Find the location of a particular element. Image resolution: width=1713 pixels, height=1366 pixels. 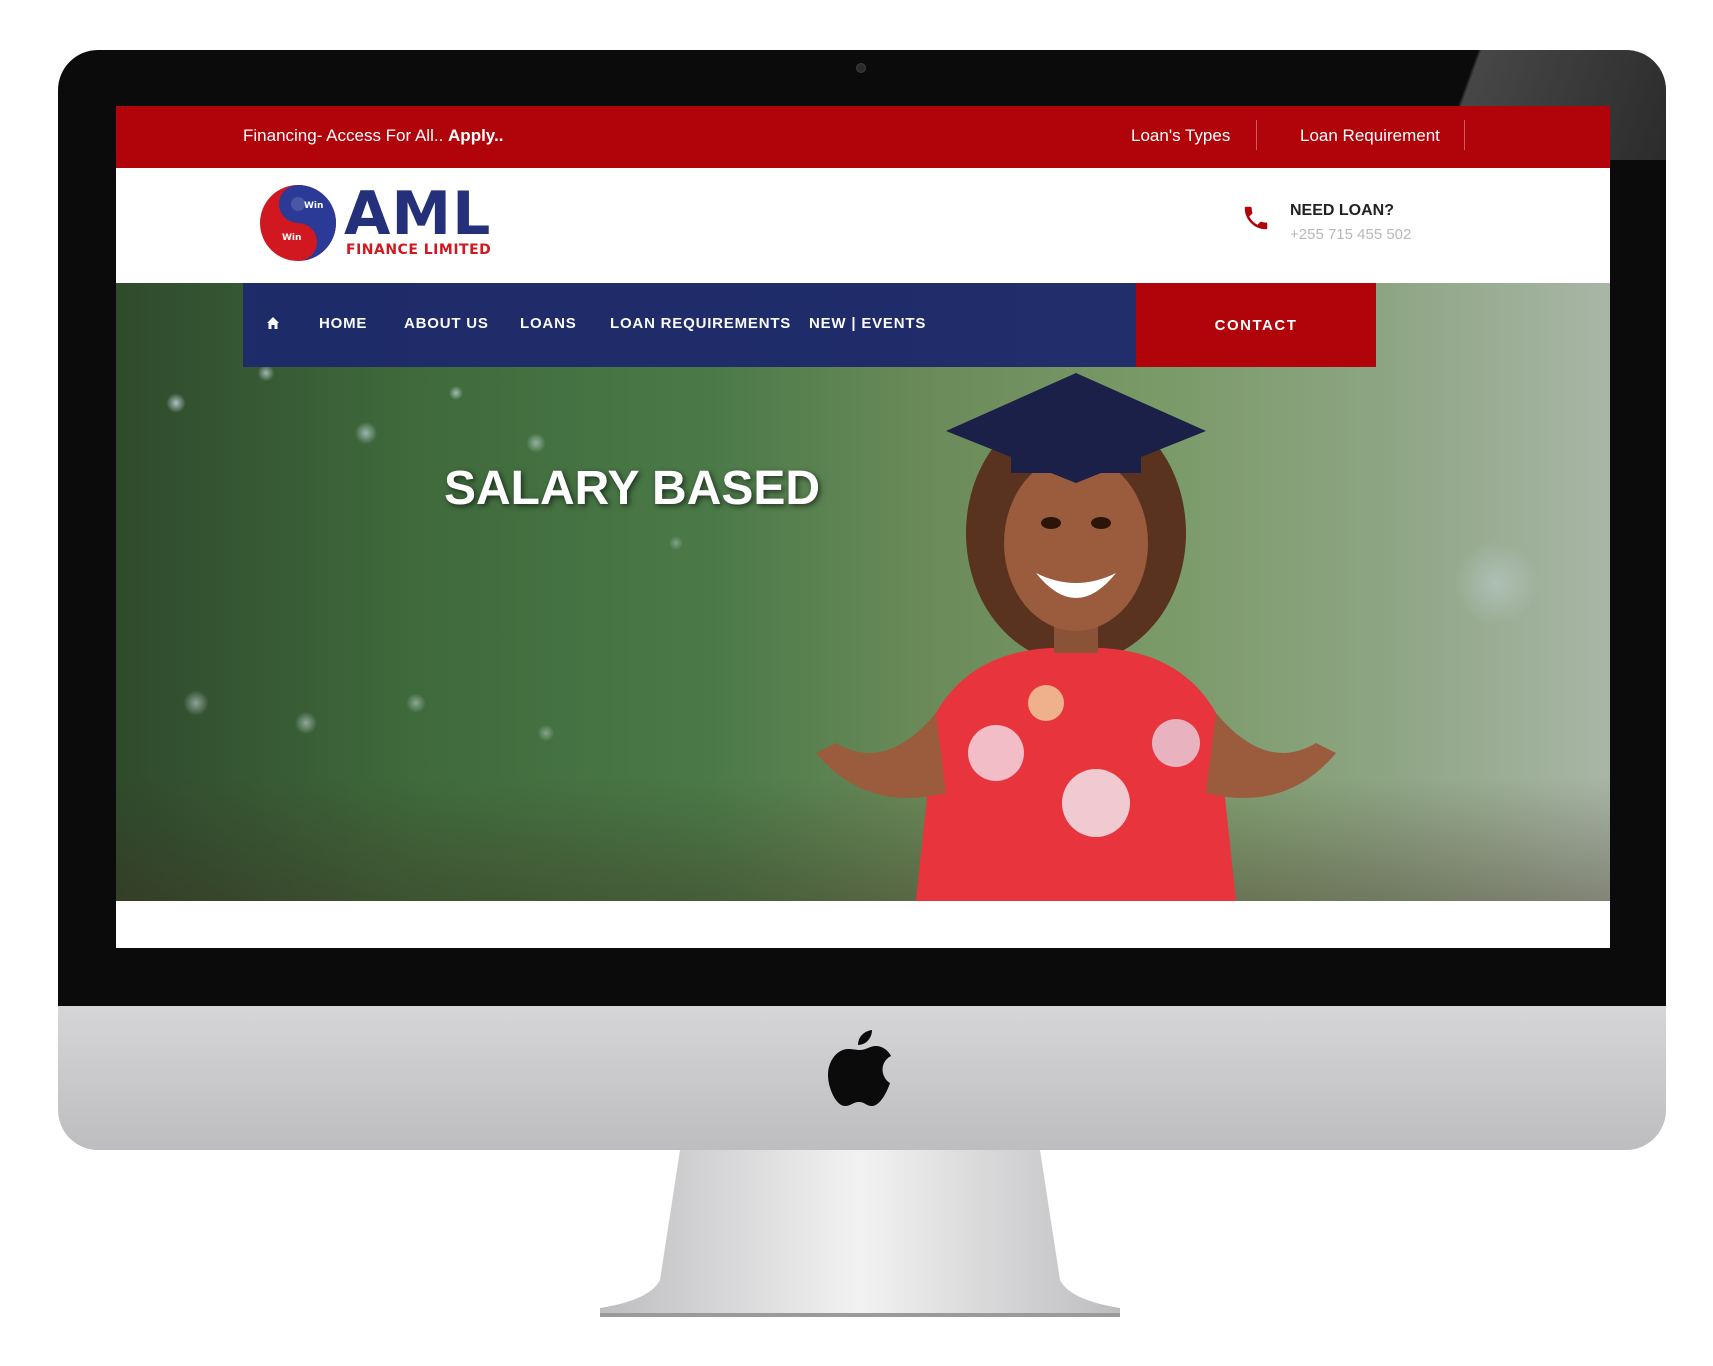

phone-icon is located at coordinates (1256, 218).